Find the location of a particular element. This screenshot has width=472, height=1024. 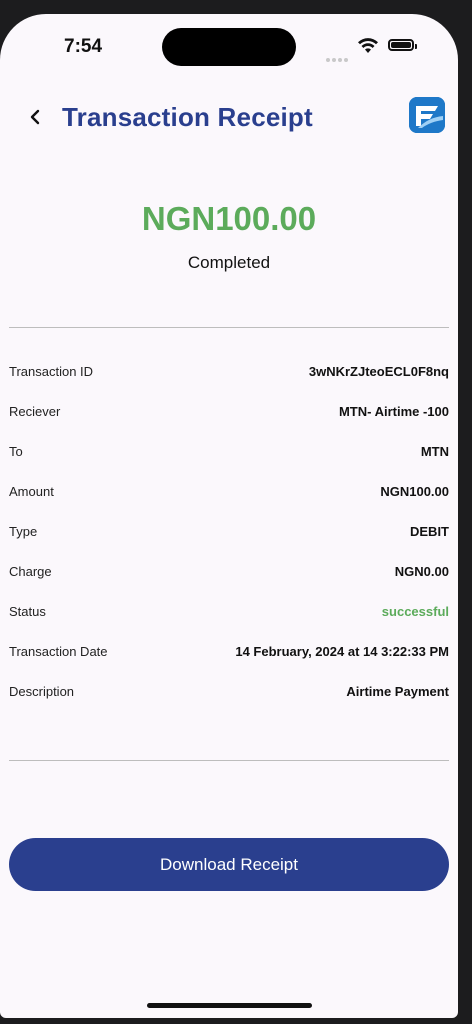

back-button is located at coordinates (36, 117).